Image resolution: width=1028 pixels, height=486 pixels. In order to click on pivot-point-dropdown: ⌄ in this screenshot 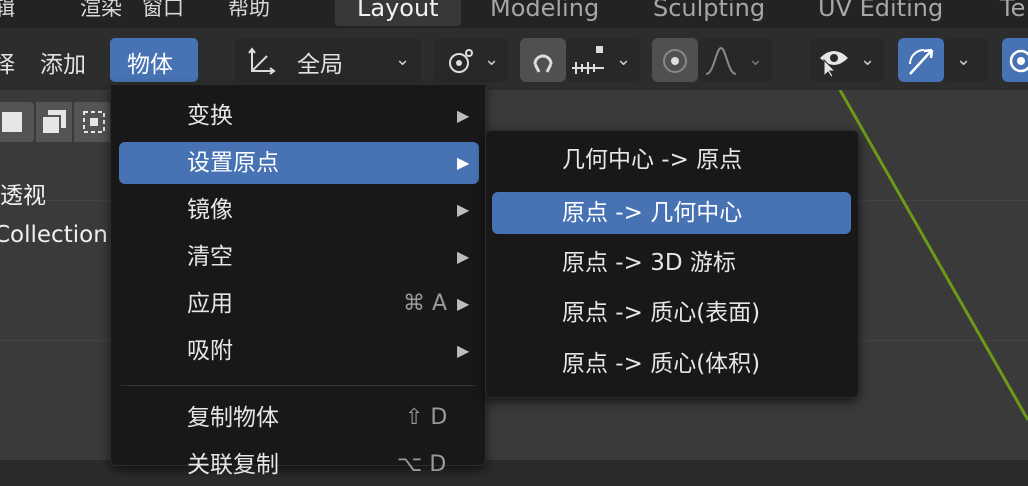, I will do `click(471, 60)`.